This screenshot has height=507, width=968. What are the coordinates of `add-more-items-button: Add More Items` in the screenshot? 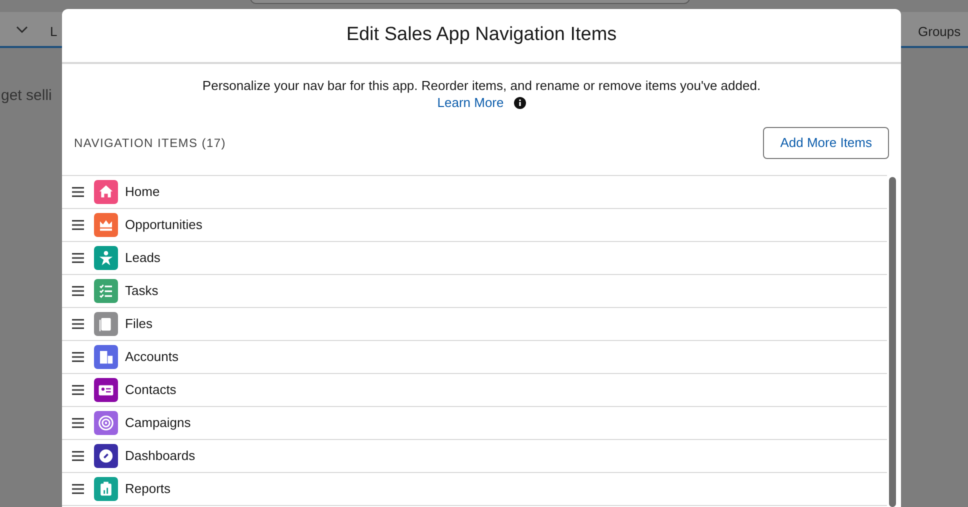 It's located at (826, 143).